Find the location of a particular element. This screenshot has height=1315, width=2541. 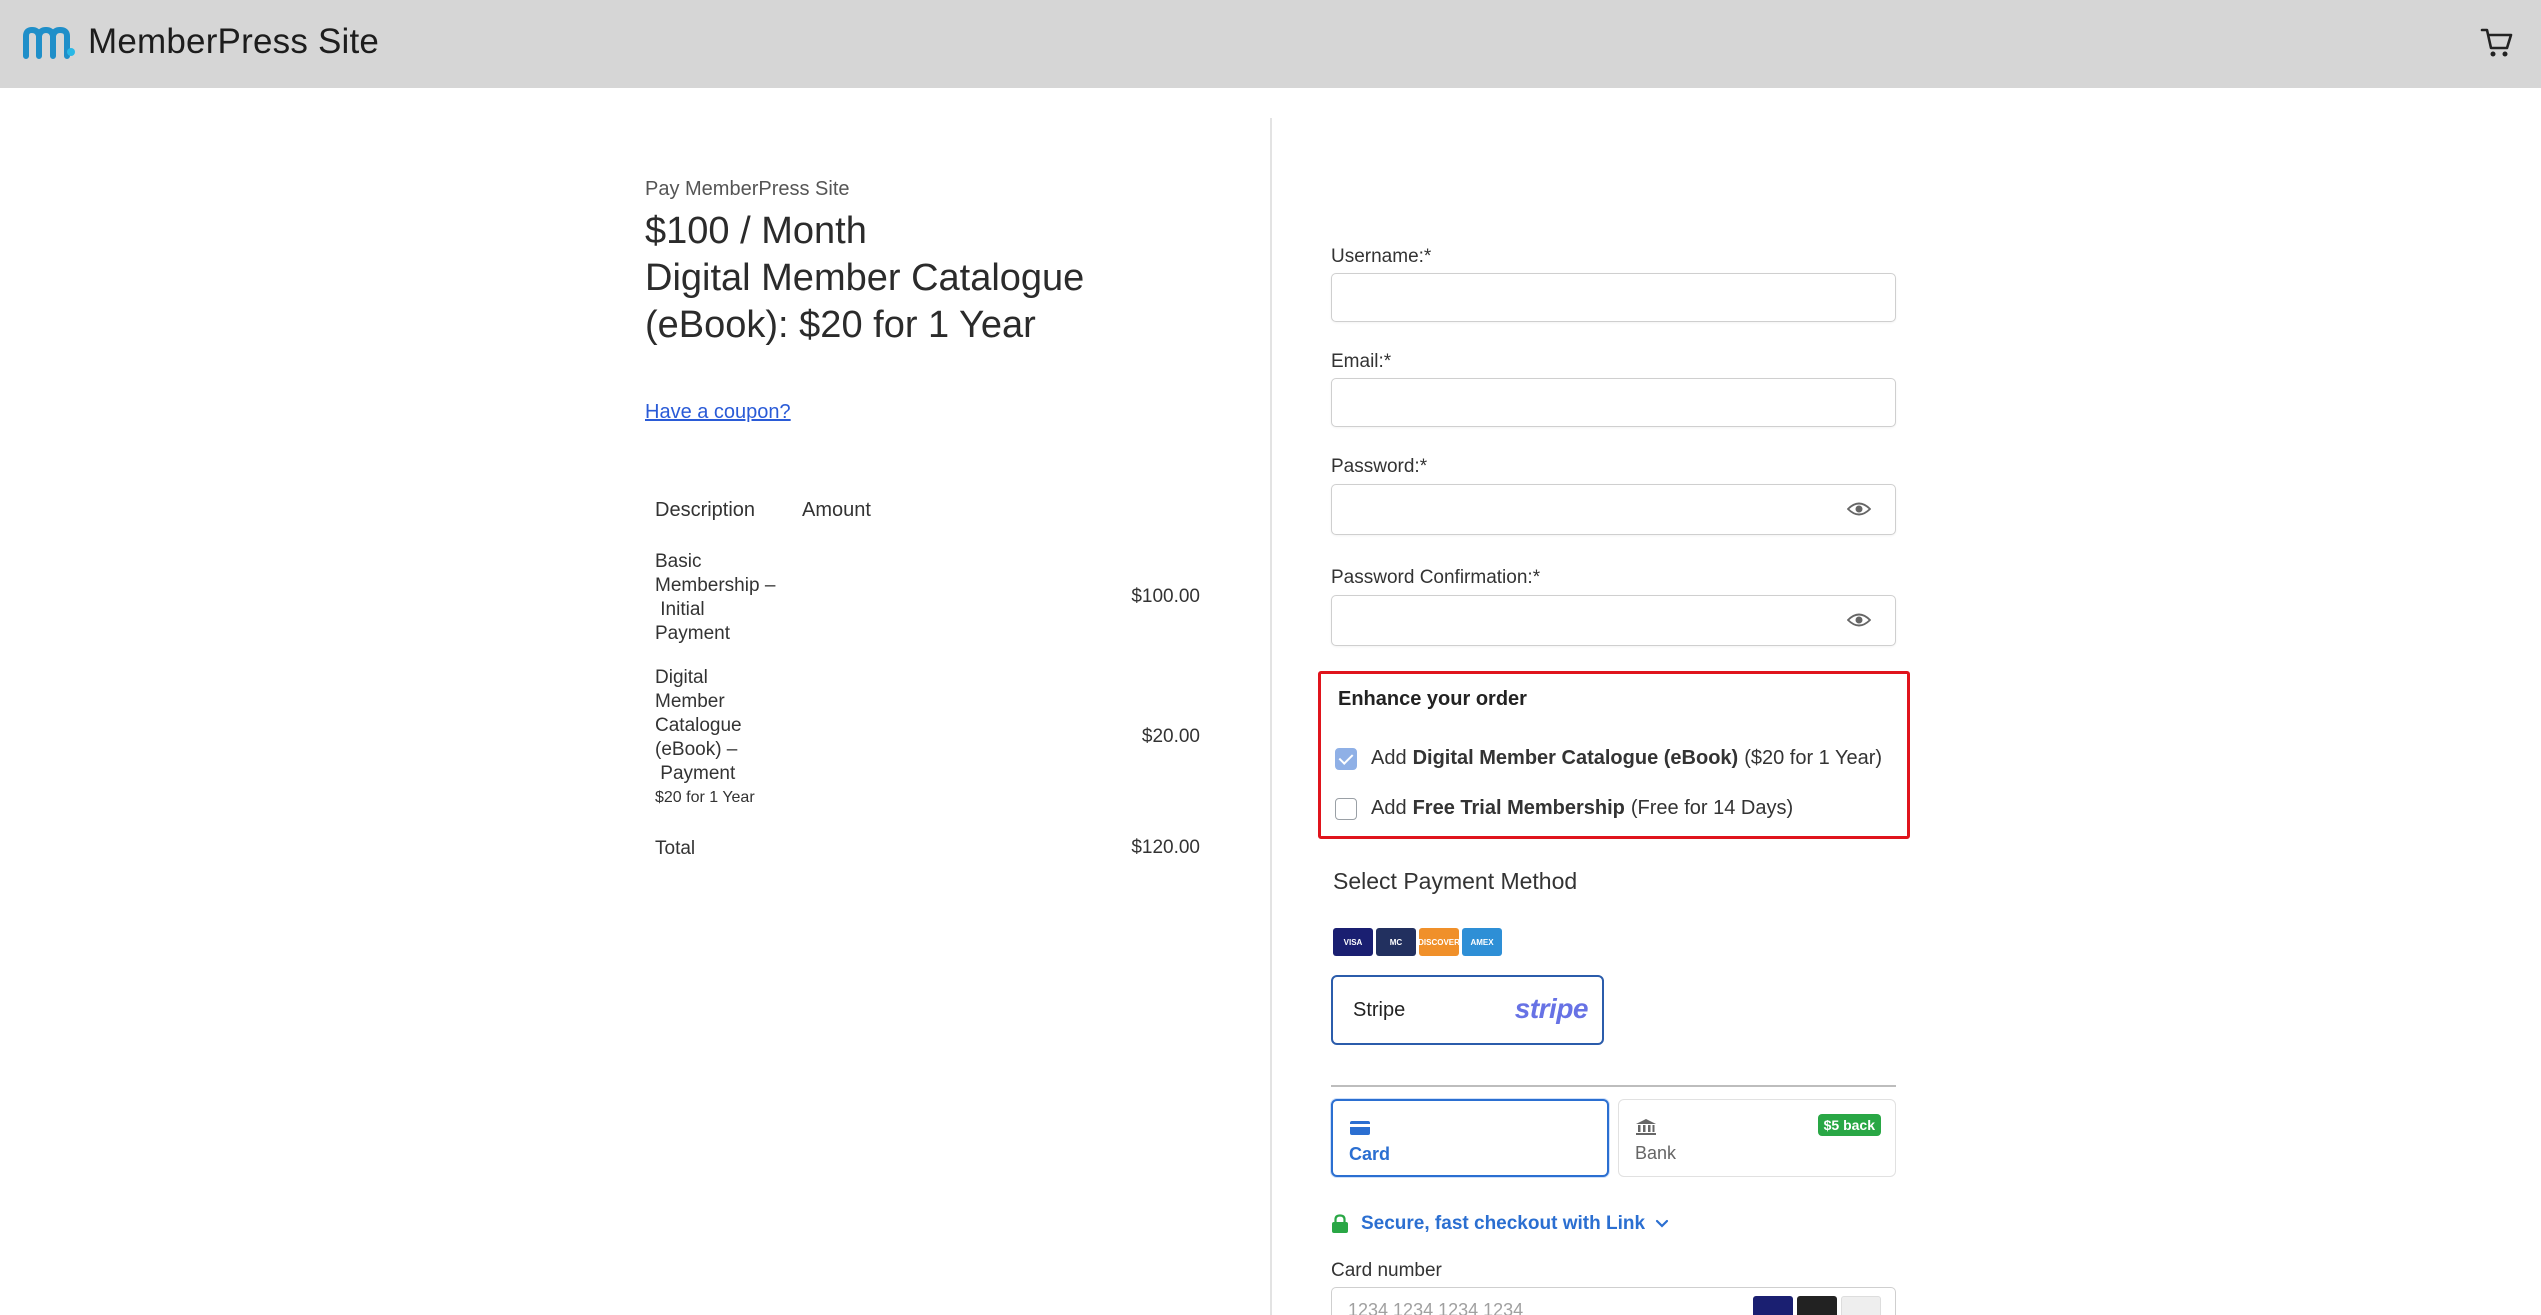

lock-icon is located at coordinates (1340, 1223).